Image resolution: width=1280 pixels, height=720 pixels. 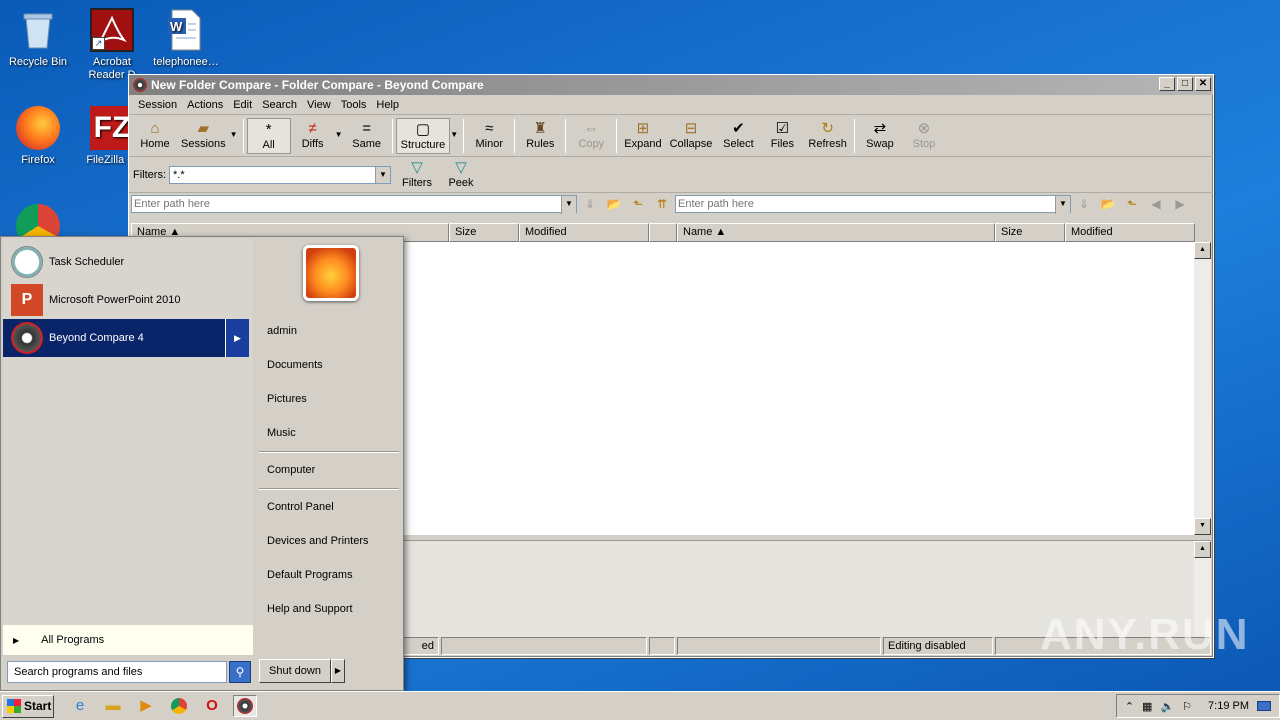 I want to click on filter-combo: *.* ▼, so click(x=280, y=174).